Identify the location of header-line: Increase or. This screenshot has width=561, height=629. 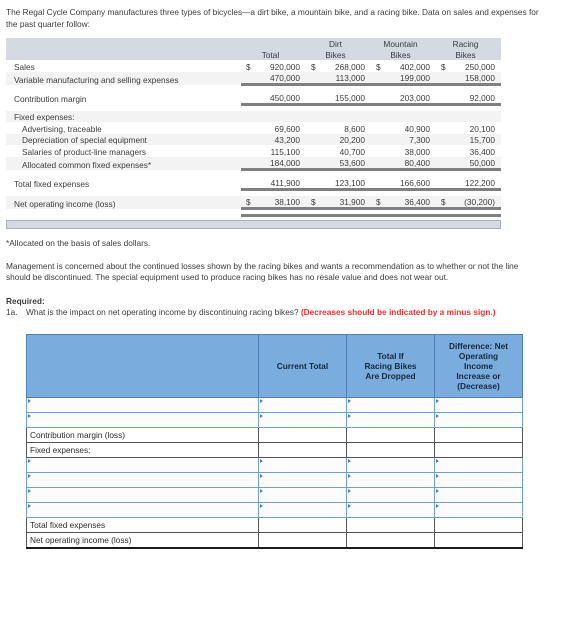
(478, 376).